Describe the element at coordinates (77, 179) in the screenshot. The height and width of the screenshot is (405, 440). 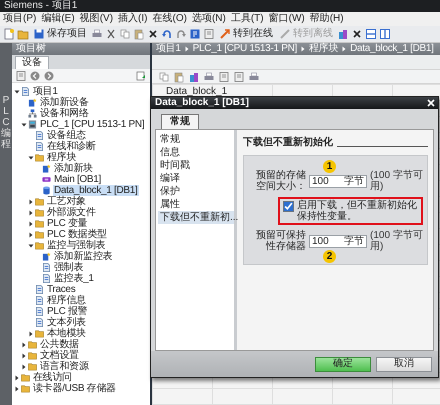
I see `tree-item: Main [OB1]` at that location.